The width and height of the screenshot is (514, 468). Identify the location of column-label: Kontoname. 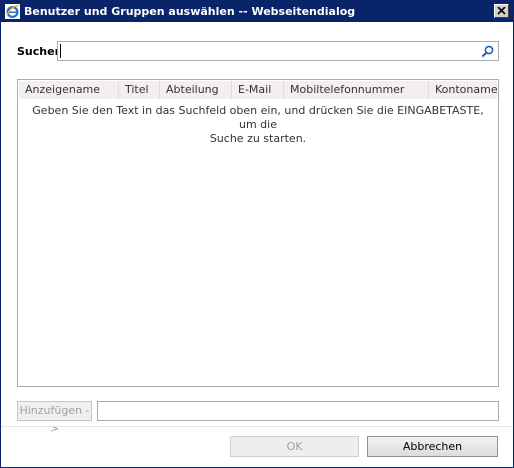
(466, 89).